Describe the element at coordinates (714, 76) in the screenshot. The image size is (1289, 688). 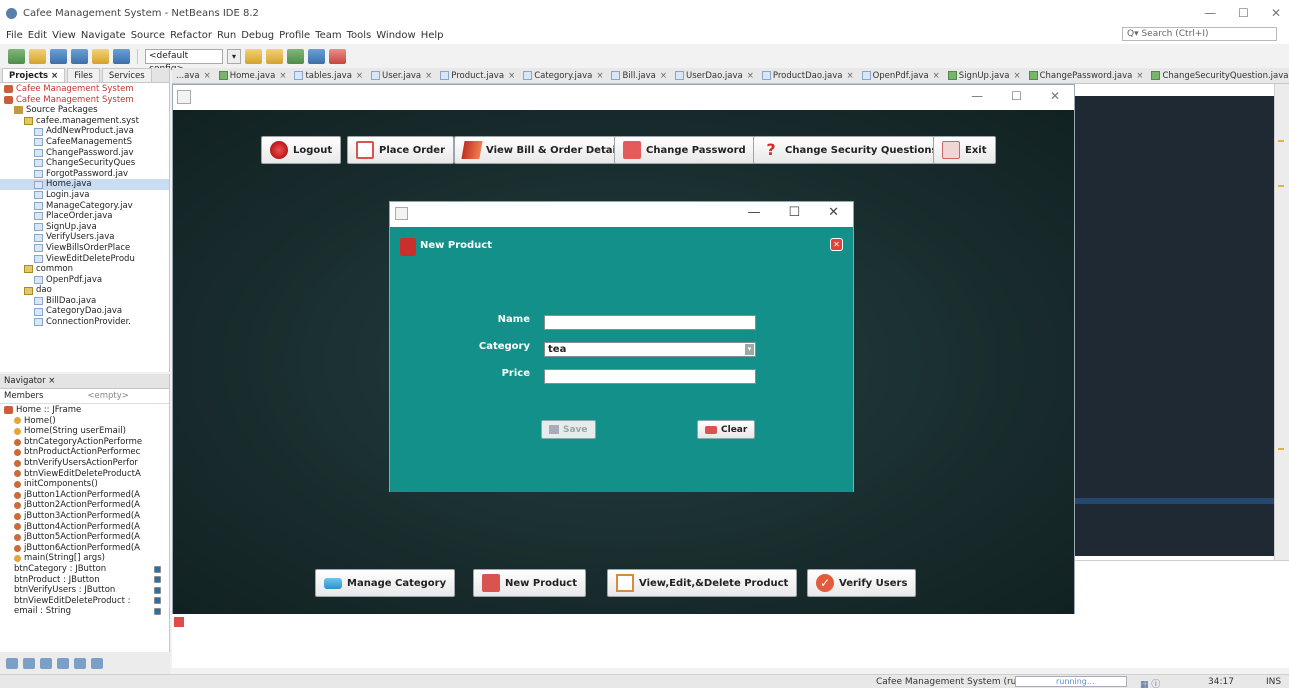
I see `editor-tab: UserDao.java ×` at that location.